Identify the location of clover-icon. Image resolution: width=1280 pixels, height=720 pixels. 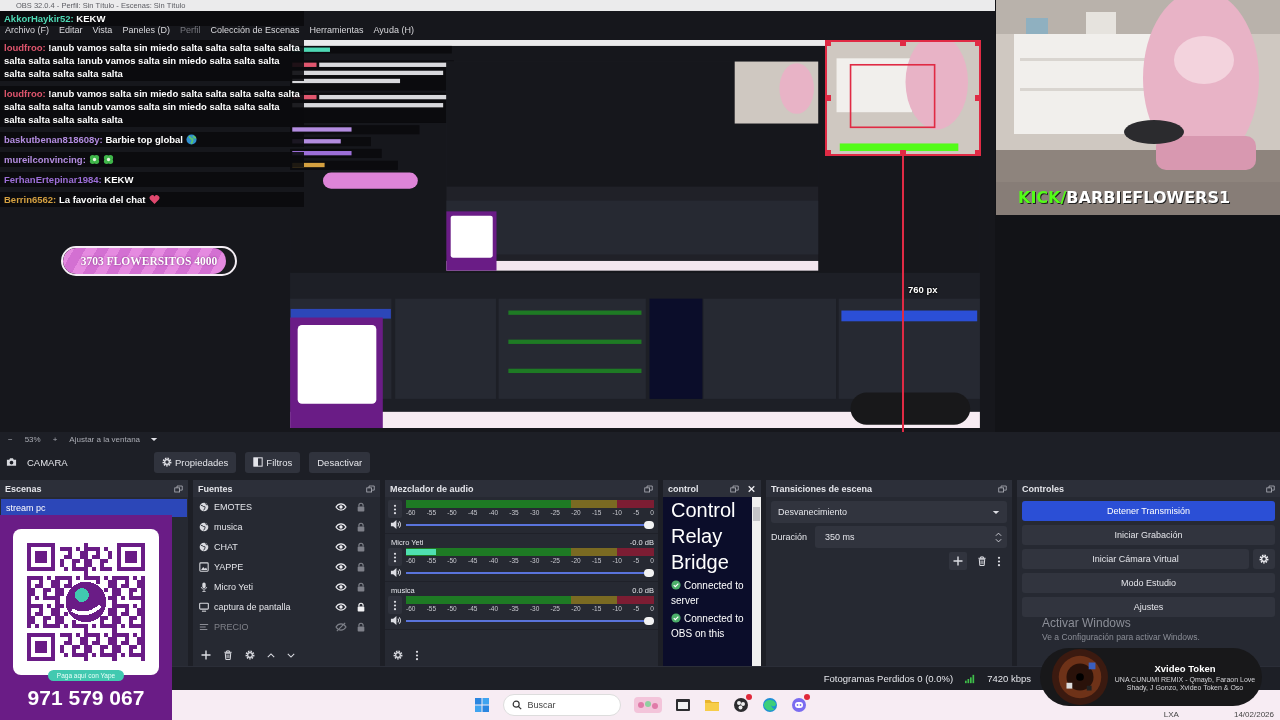
(108, 159).